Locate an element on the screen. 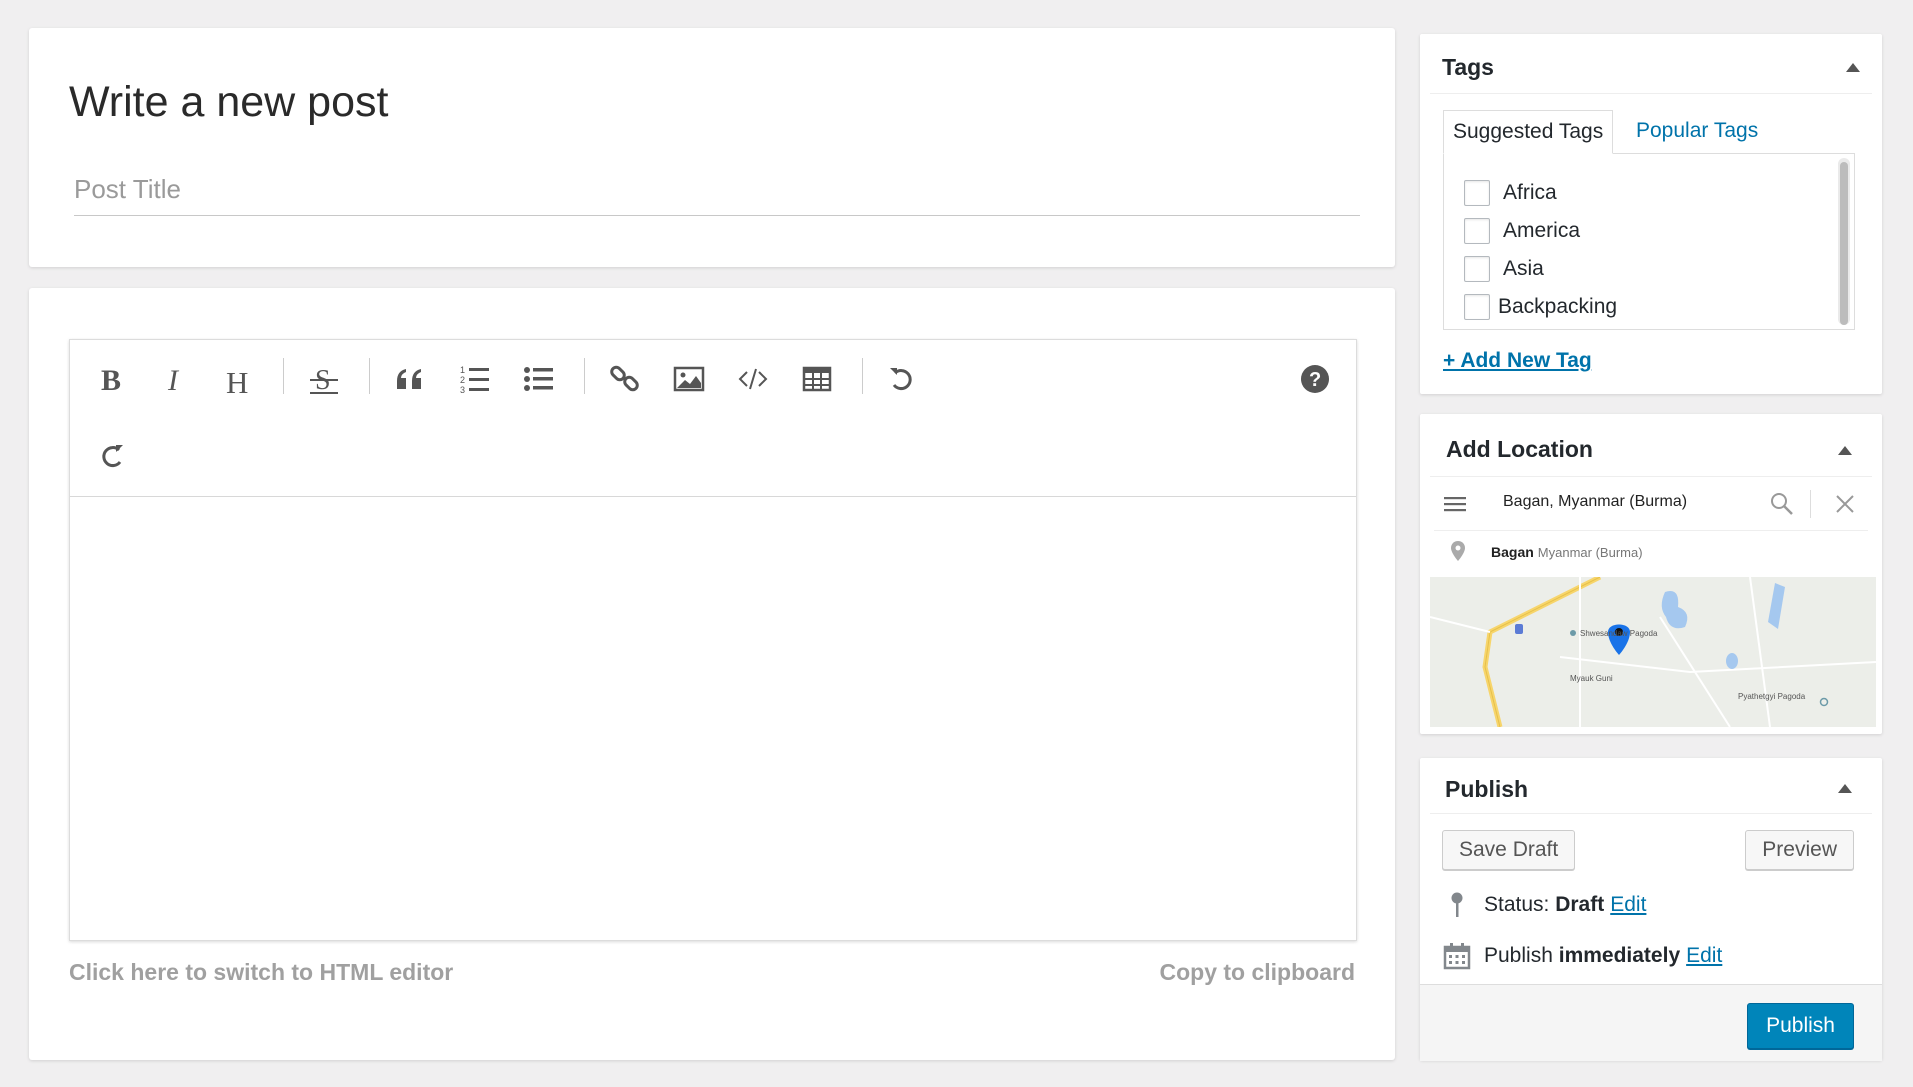  italic-icon: I is located at coordinates (175, 379).